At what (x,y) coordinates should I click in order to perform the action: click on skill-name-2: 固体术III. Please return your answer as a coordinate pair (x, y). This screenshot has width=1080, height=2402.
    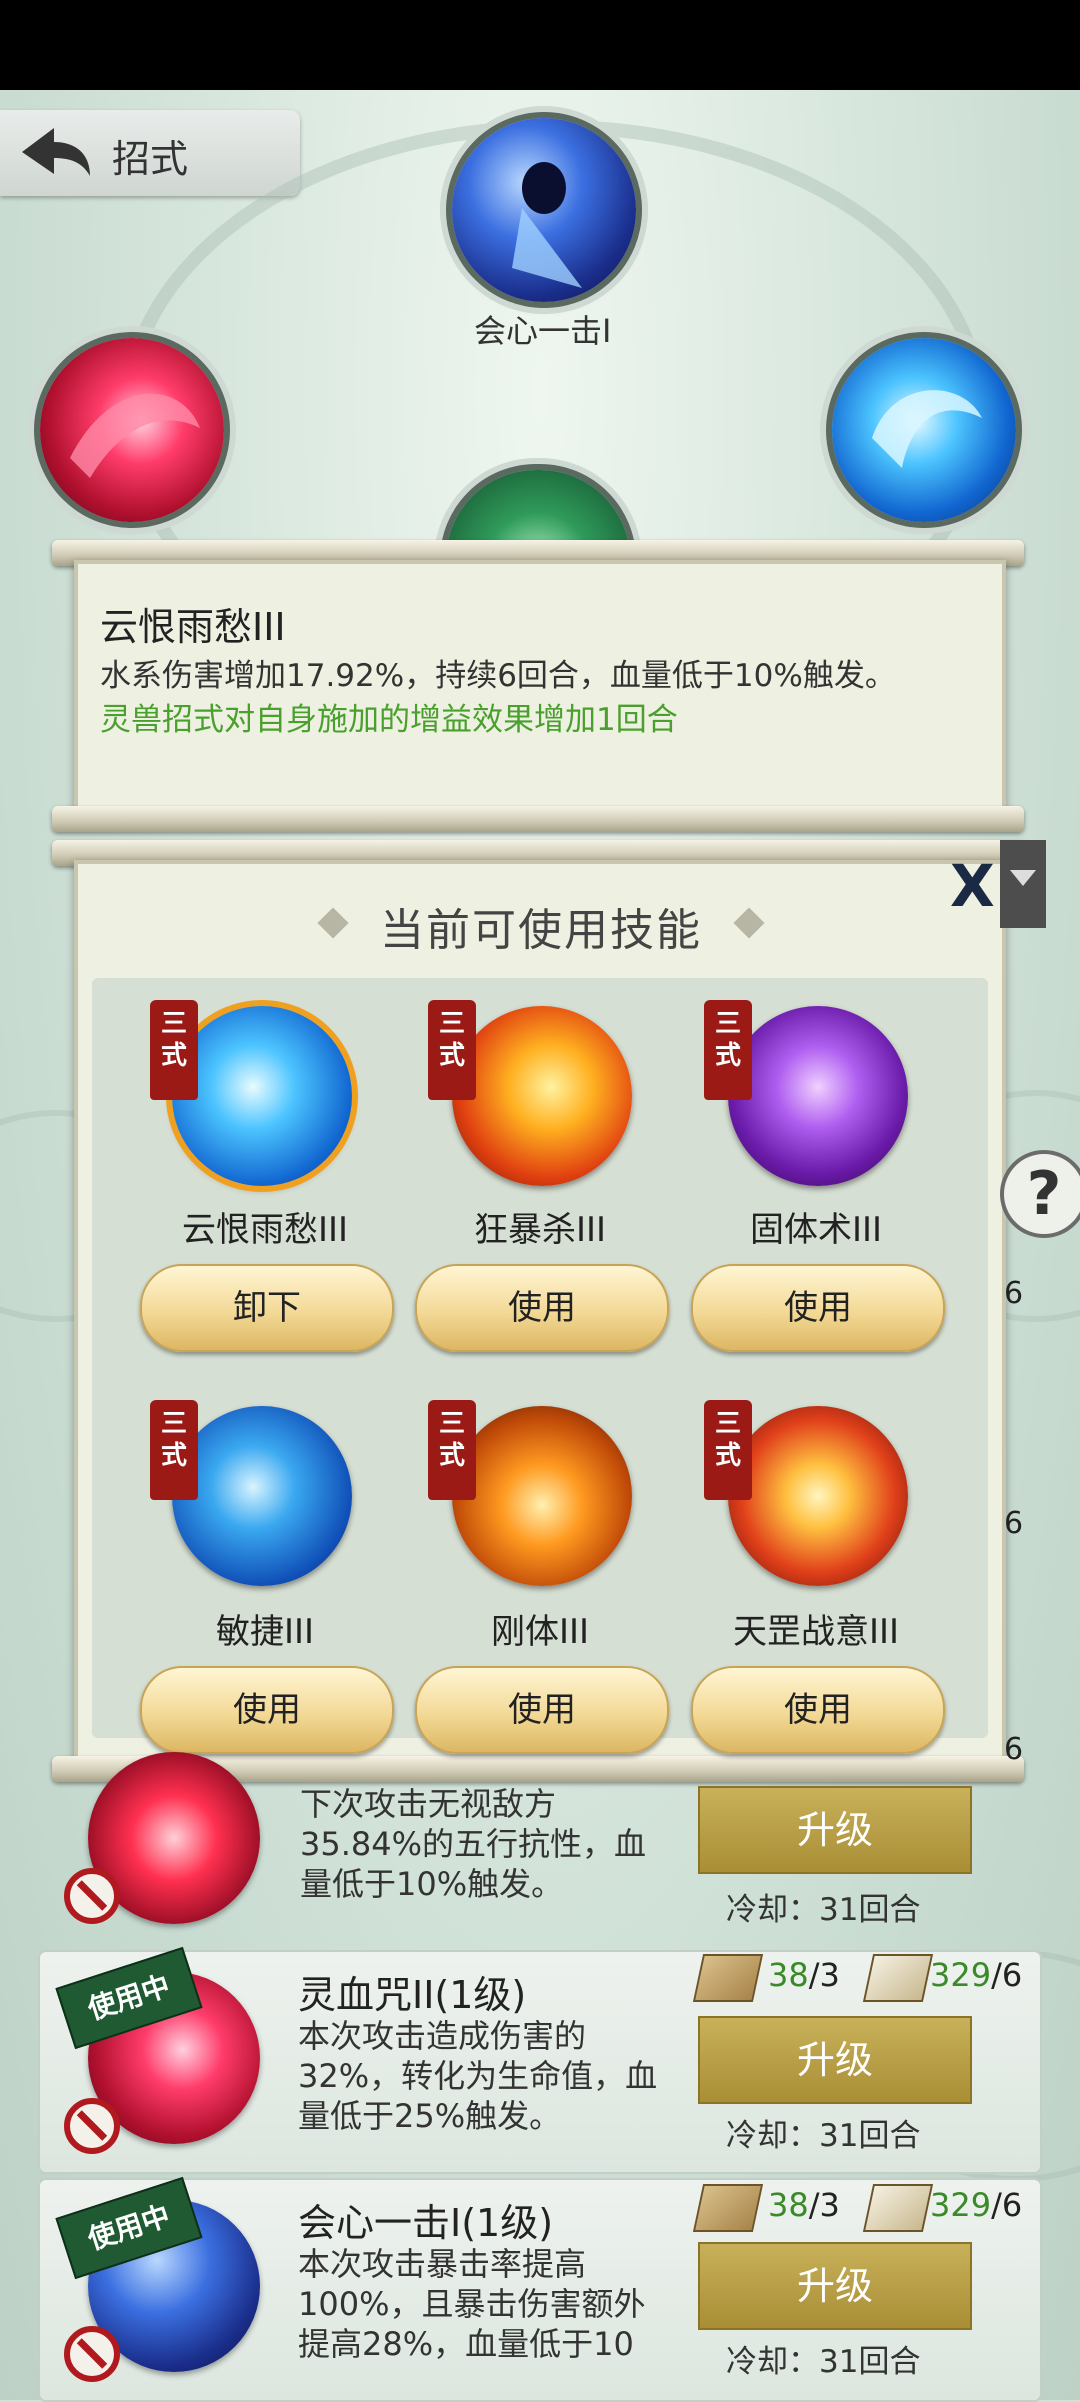
    Looking at the image, I should click on (816, 1230).